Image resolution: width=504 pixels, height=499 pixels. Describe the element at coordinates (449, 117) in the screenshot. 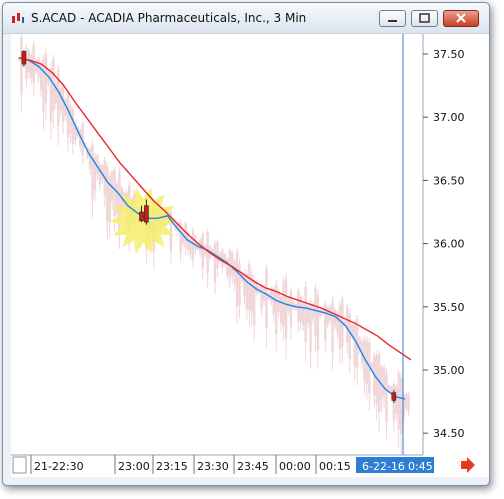

I see `price-tick-label: 37.00` at that location.